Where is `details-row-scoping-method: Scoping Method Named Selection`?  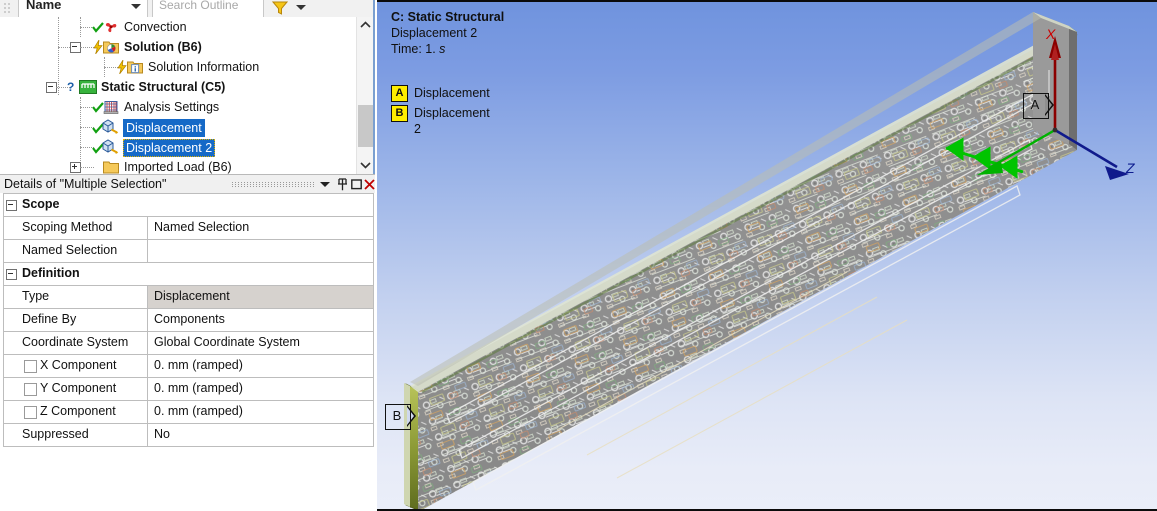 details-row-scoping-method: Scoping Method Named Selection is located at coordinates (188, 228).